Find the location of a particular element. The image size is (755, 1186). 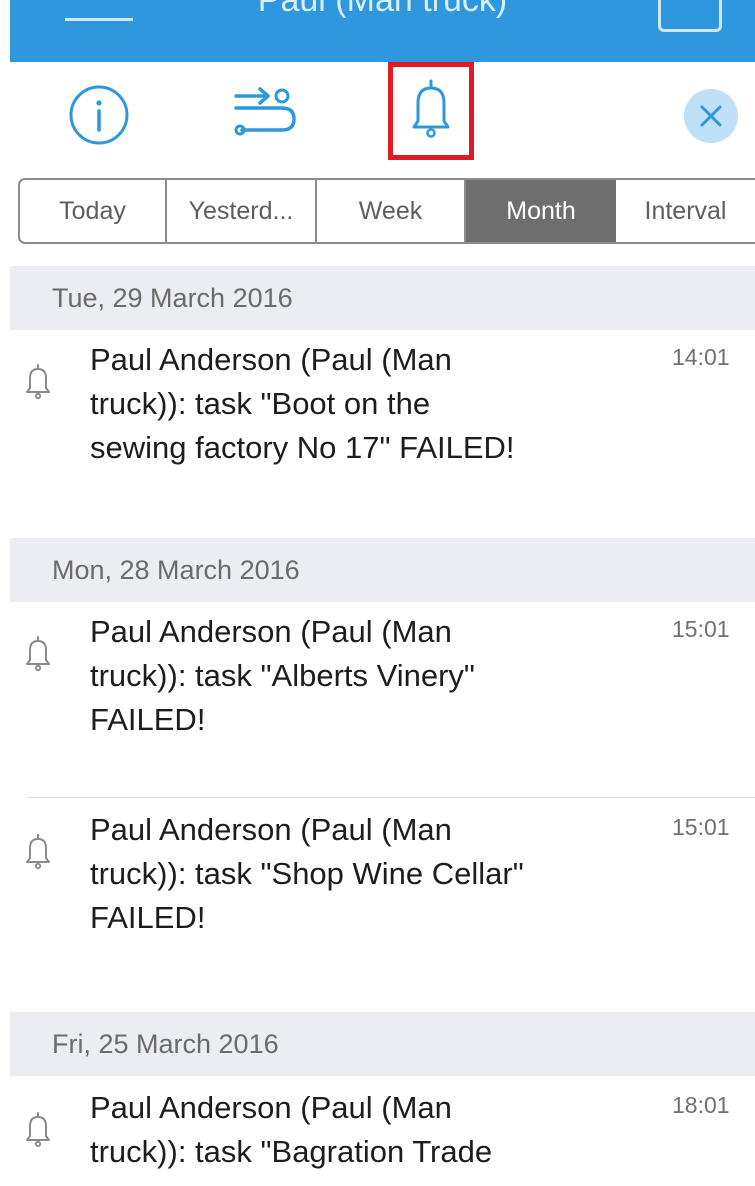

header-action-button is located at coordinates (690, 16).